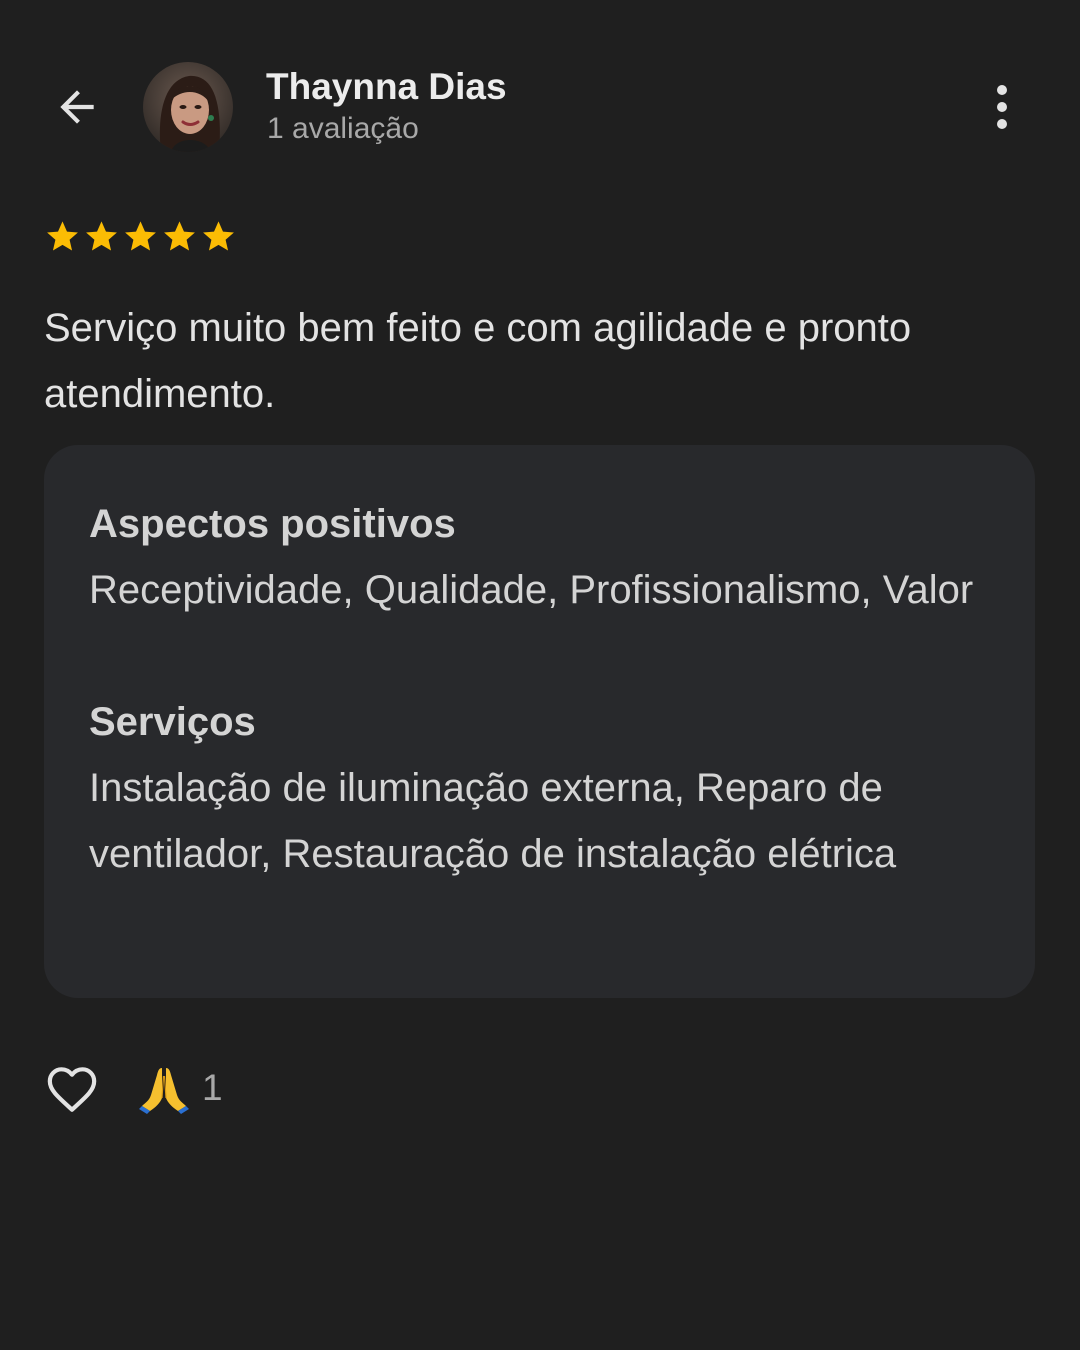 This screenshot has height=1350, width=1080. I want to click on like-button, so click(72, 1088).